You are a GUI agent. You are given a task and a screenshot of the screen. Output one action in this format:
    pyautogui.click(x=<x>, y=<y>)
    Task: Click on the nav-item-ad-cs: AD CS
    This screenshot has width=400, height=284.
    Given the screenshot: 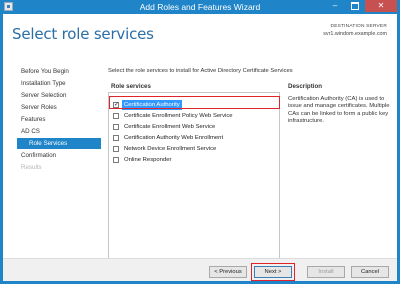 What is the action you would take?
    pyautogui.click(x=61, y=131)
    